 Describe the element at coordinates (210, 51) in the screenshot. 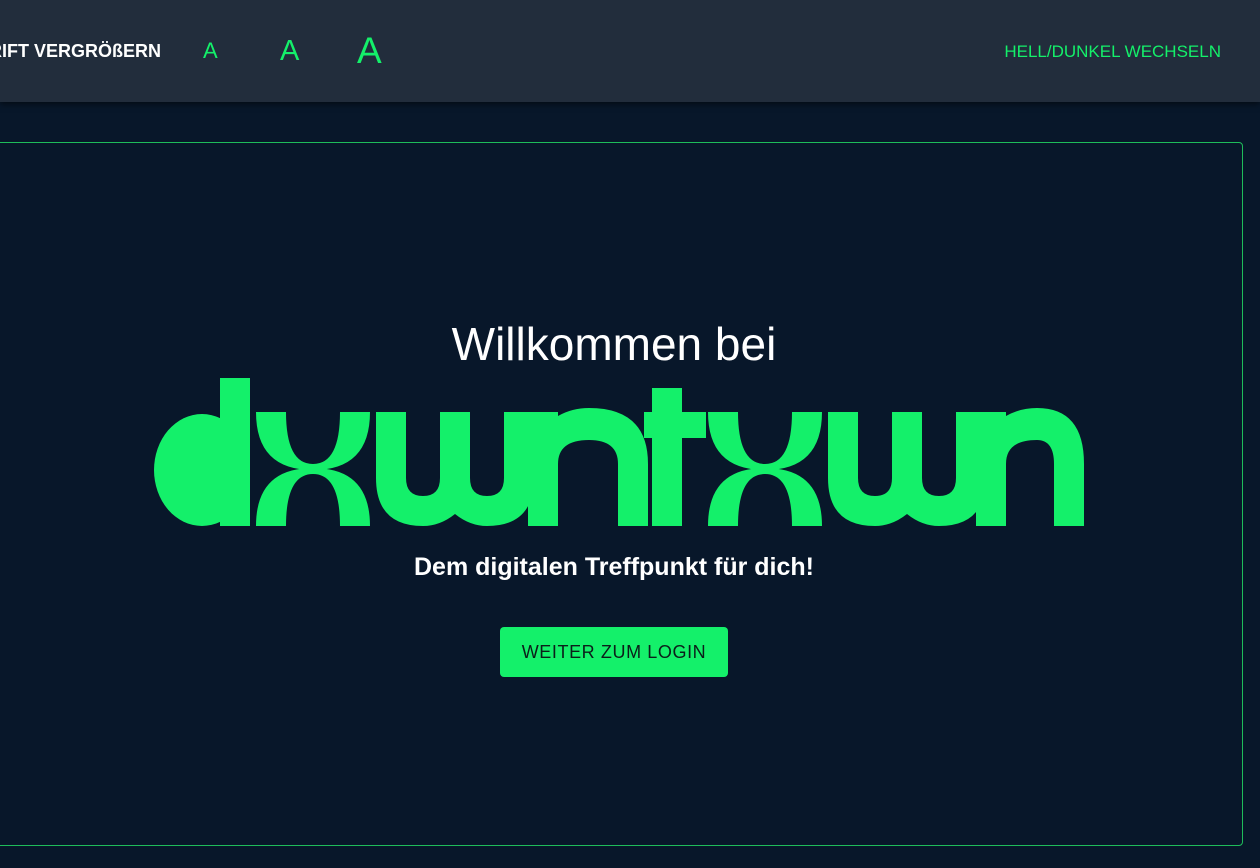

I see `font-size-small-button: A` at that location.